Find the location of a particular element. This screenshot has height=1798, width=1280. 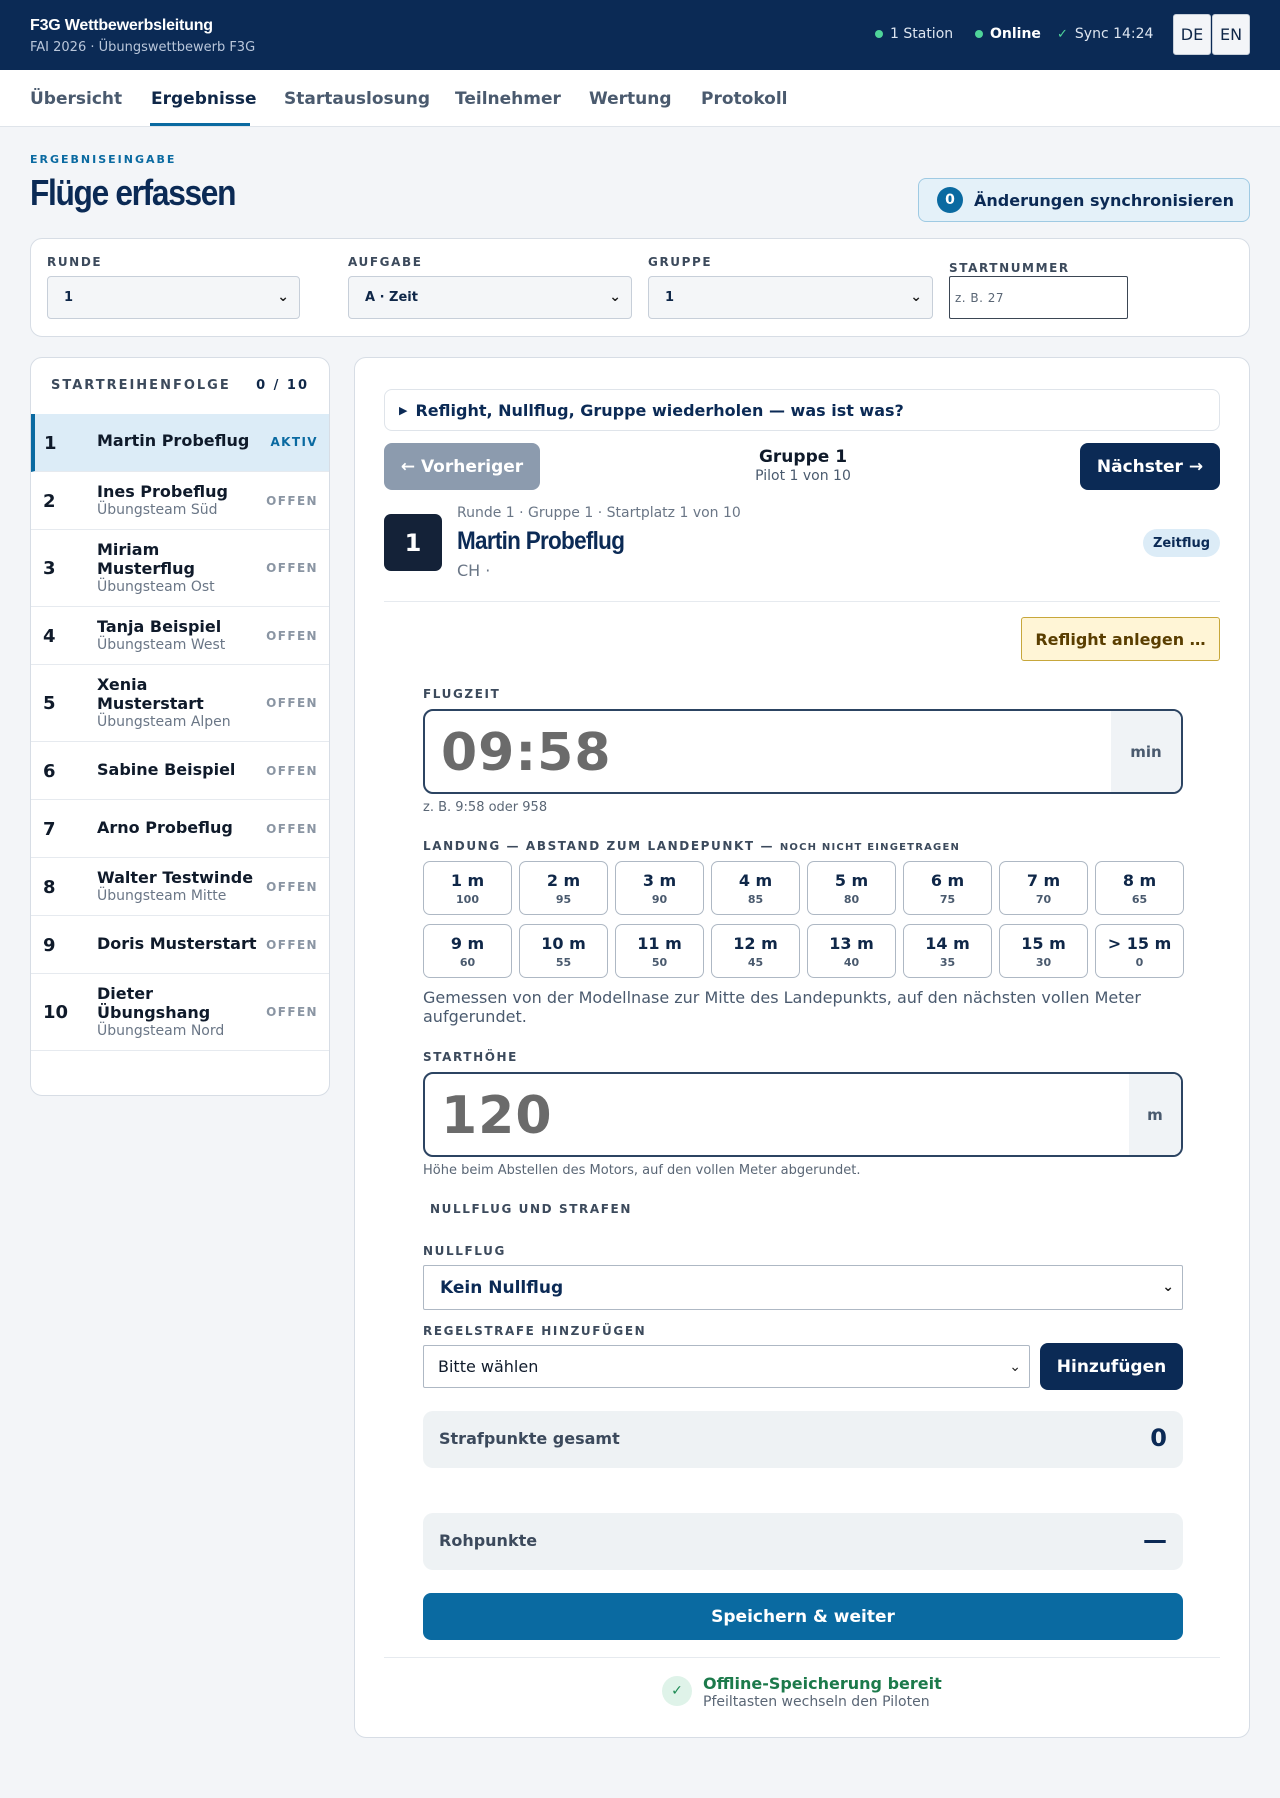

round-label: RUNDE is located at coordinates (75, 262).